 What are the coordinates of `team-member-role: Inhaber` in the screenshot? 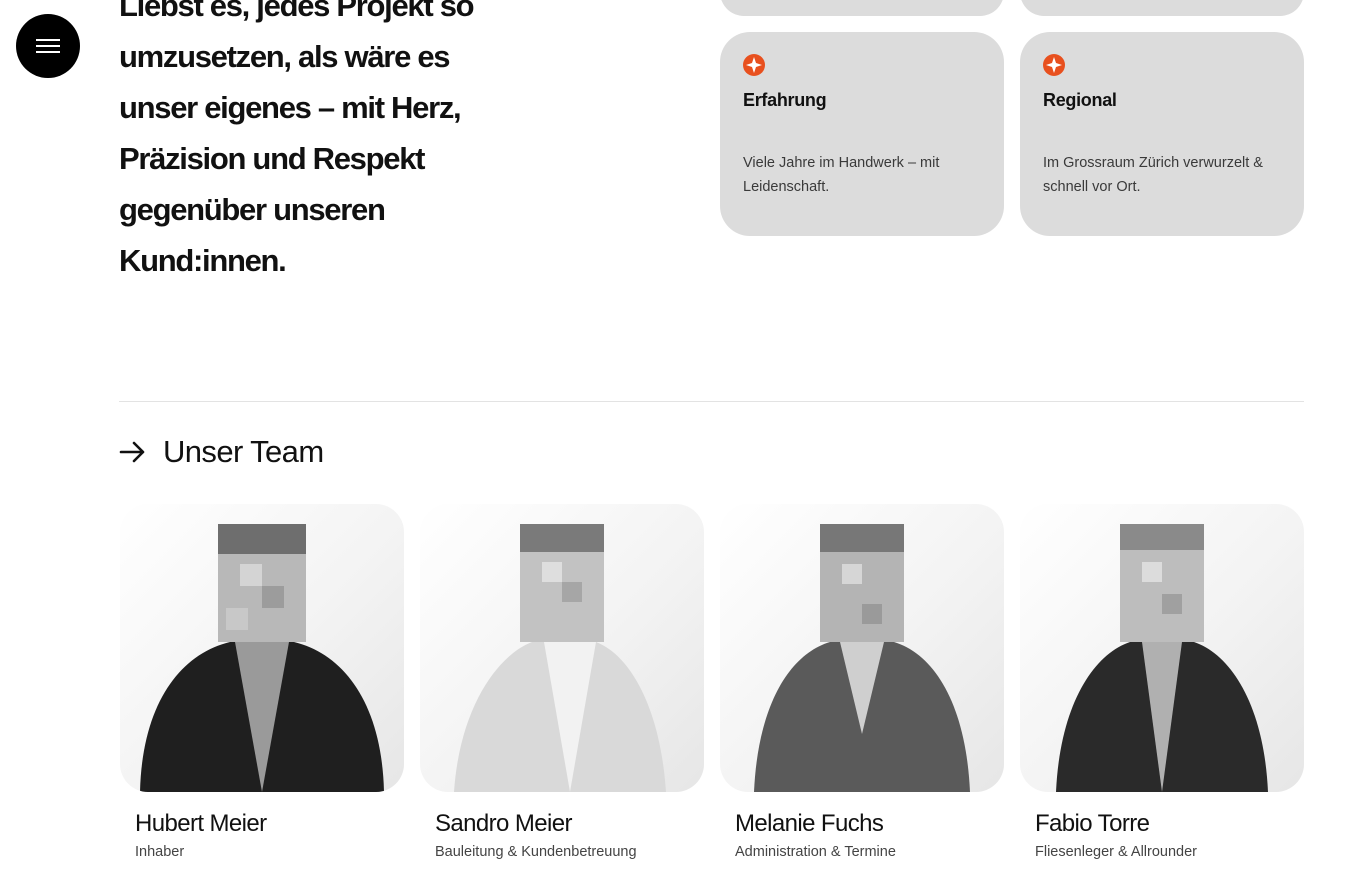 It's located at (160, 852).